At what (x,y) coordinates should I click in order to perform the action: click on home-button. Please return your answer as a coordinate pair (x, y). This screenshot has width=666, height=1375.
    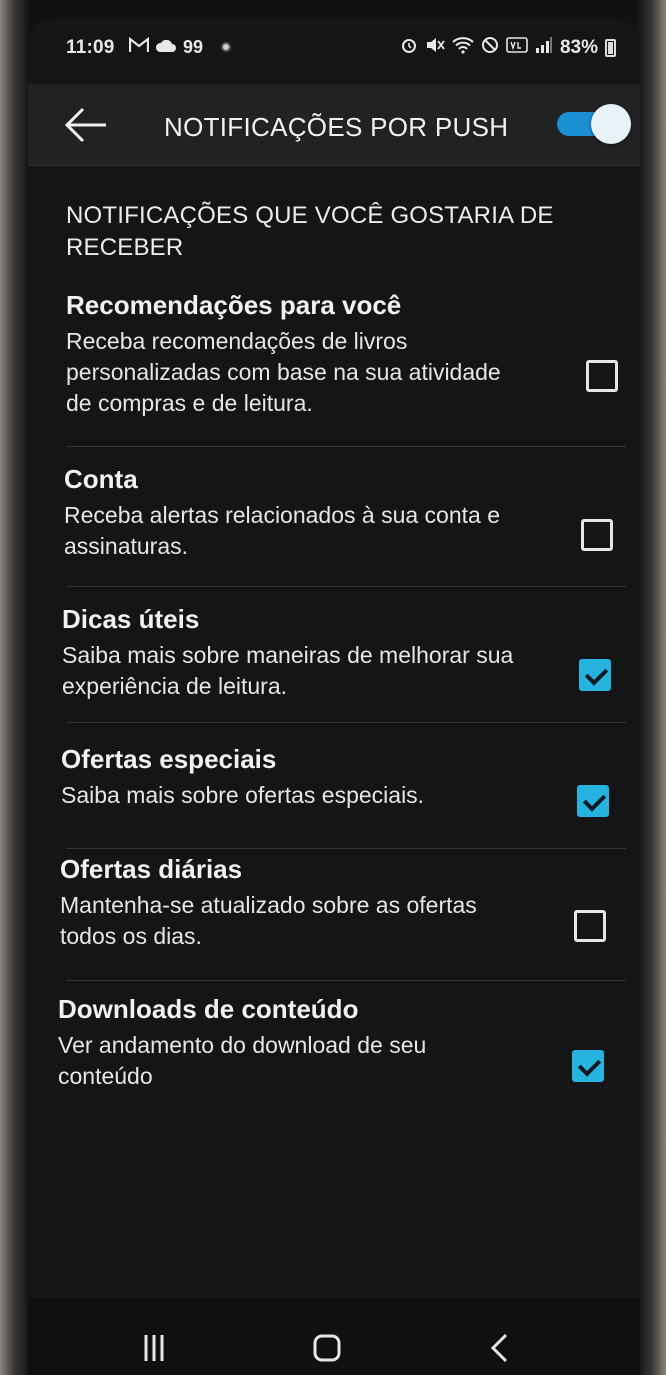
    Looking at the image, I should click on (327, 1346).